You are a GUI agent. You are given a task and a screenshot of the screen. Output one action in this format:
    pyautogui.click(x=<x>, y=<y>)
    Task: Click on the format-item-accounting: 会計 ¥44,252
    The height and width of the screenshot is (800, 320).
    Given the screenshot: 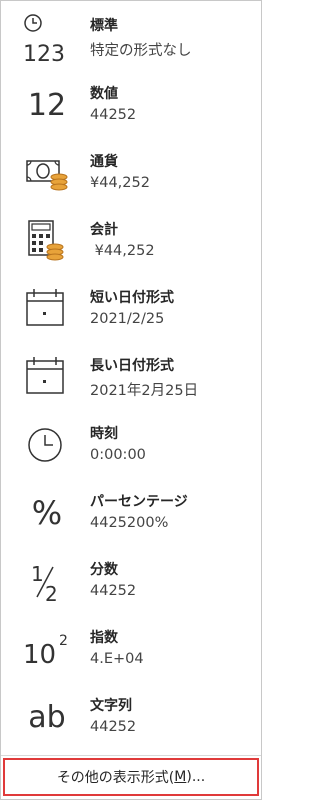 What is the action you would take?
    pyautogui.click(x=131, y=241)
    